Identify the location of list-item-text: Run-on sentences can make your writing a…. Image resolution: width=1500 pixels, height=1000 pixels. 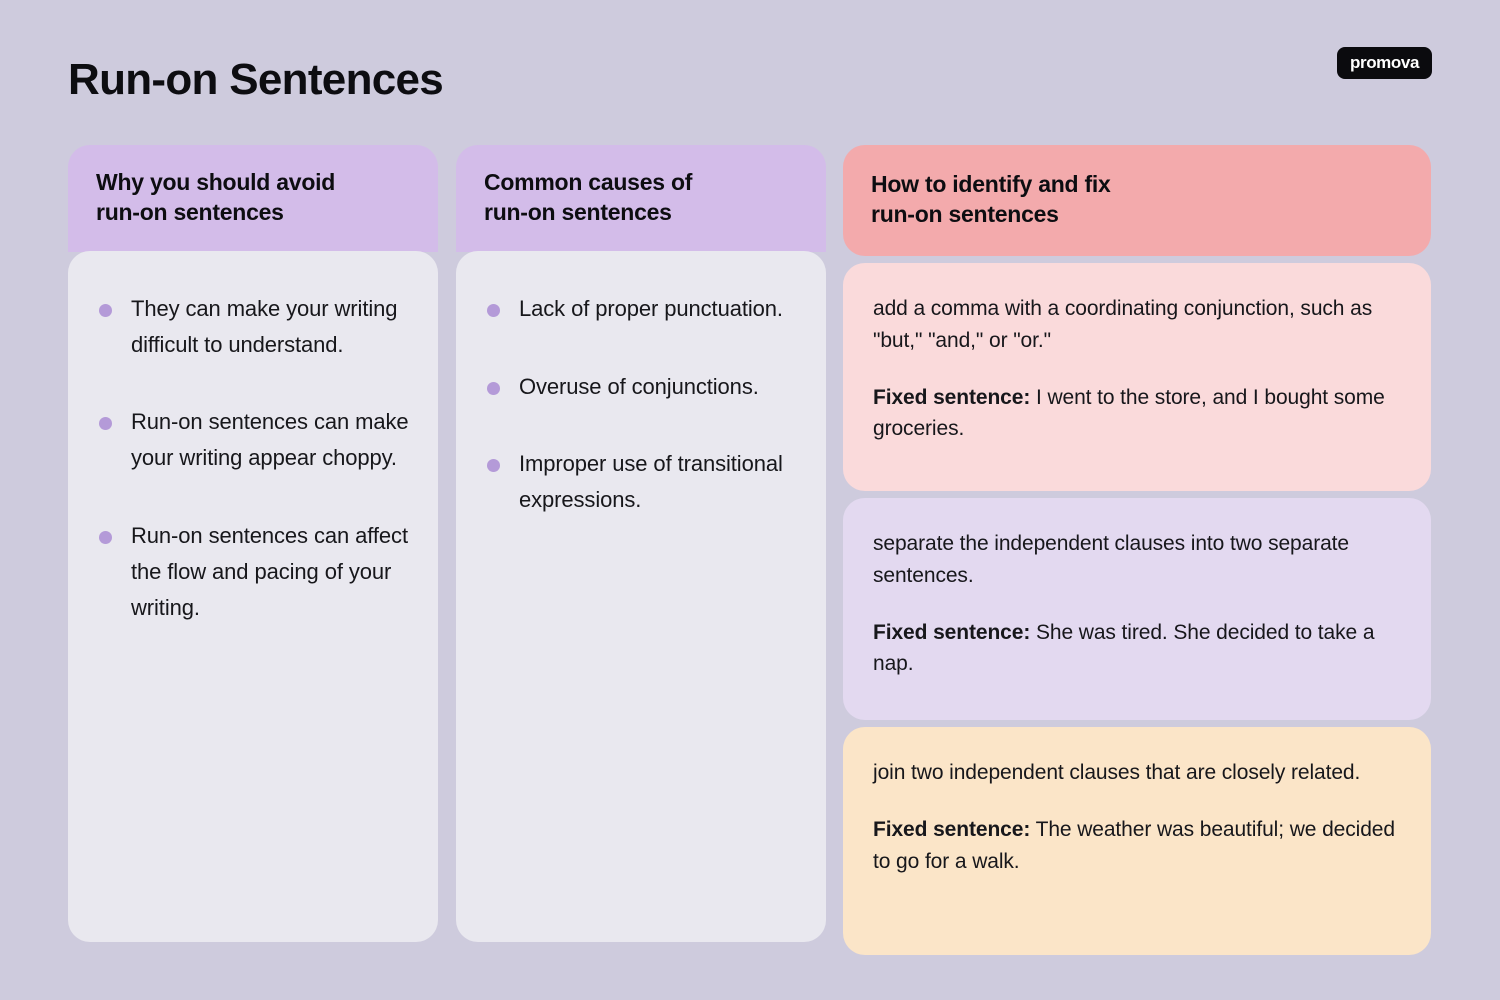
(270, 440).